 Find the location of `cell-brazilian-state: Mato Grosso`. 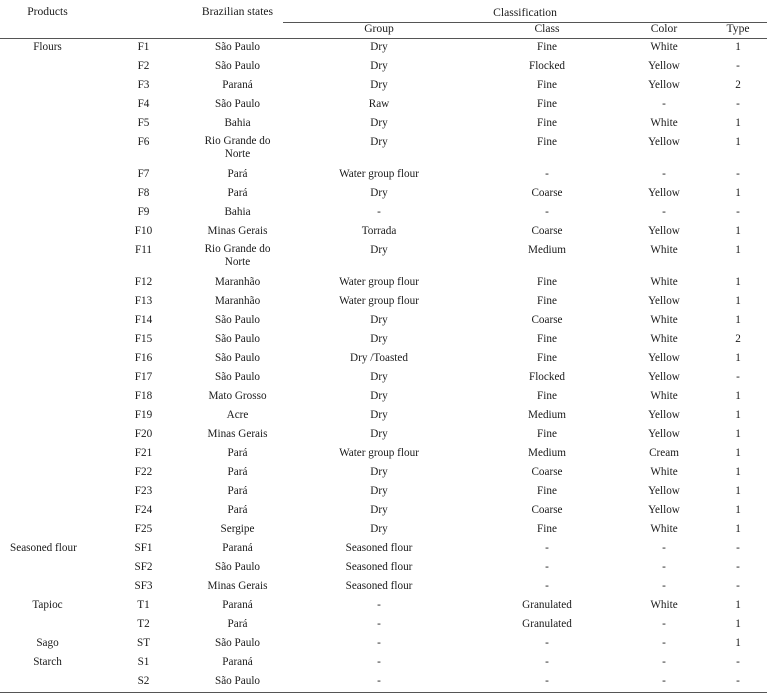

cell-brazilian-state: Mato Grosso is located at coordinates (237, 397).